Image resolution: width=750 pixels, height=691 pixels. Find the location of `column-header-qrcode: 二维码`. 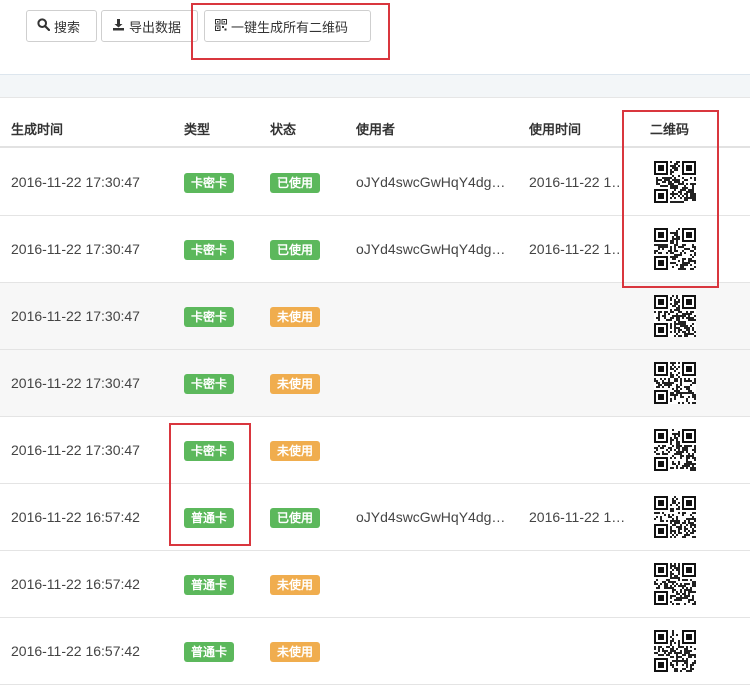

column-header-qrcode: 二维码 is located at coordinates (670, 129).